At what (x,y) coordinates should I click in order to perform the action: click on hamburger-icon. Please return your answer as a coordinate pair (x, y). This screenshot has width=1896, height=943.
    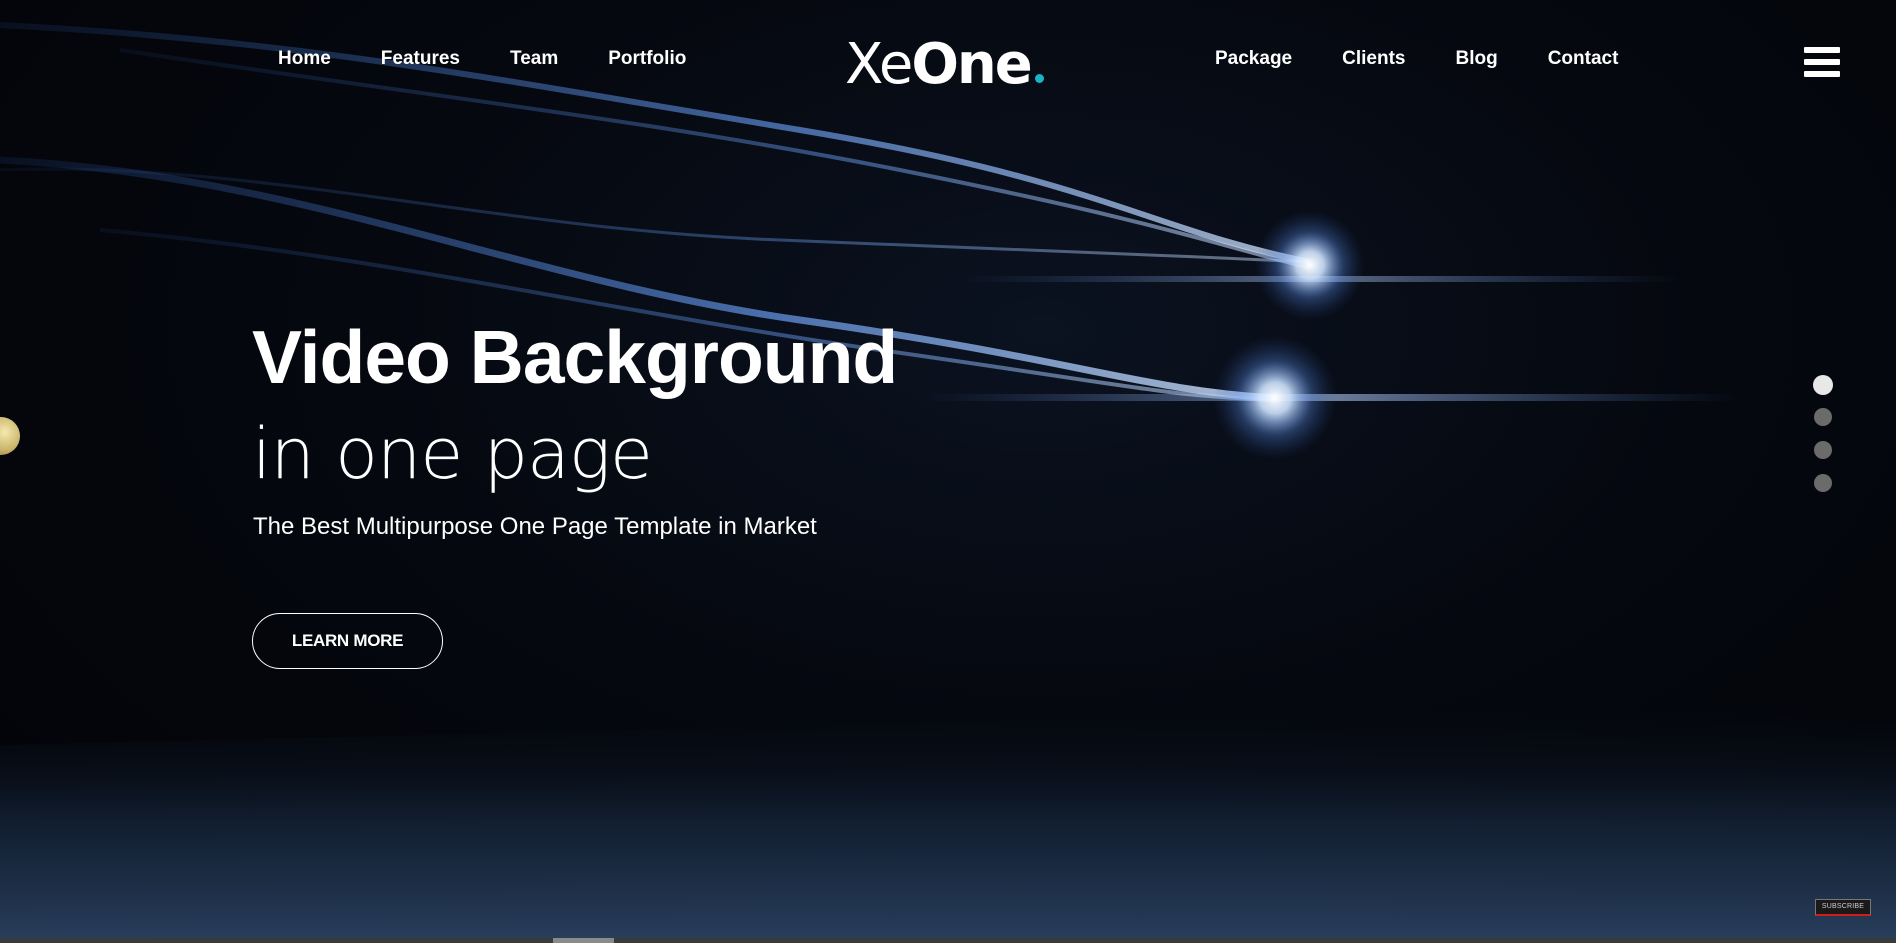
    Looking at the image, I should click on (1822, 62).